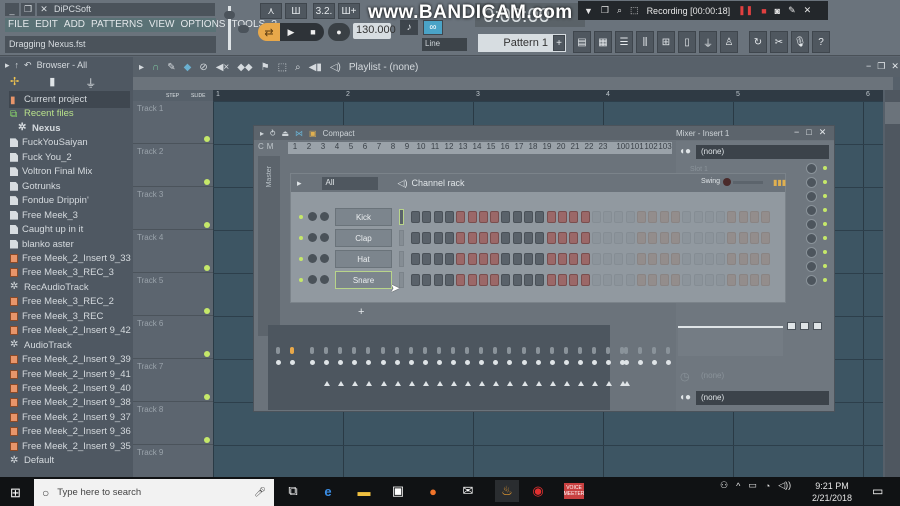 The width and height of the screenshot is (900, 506). Describe the element at coordinates (173, 380) in the screenshot. I see `track-header: Track 7` at that location.